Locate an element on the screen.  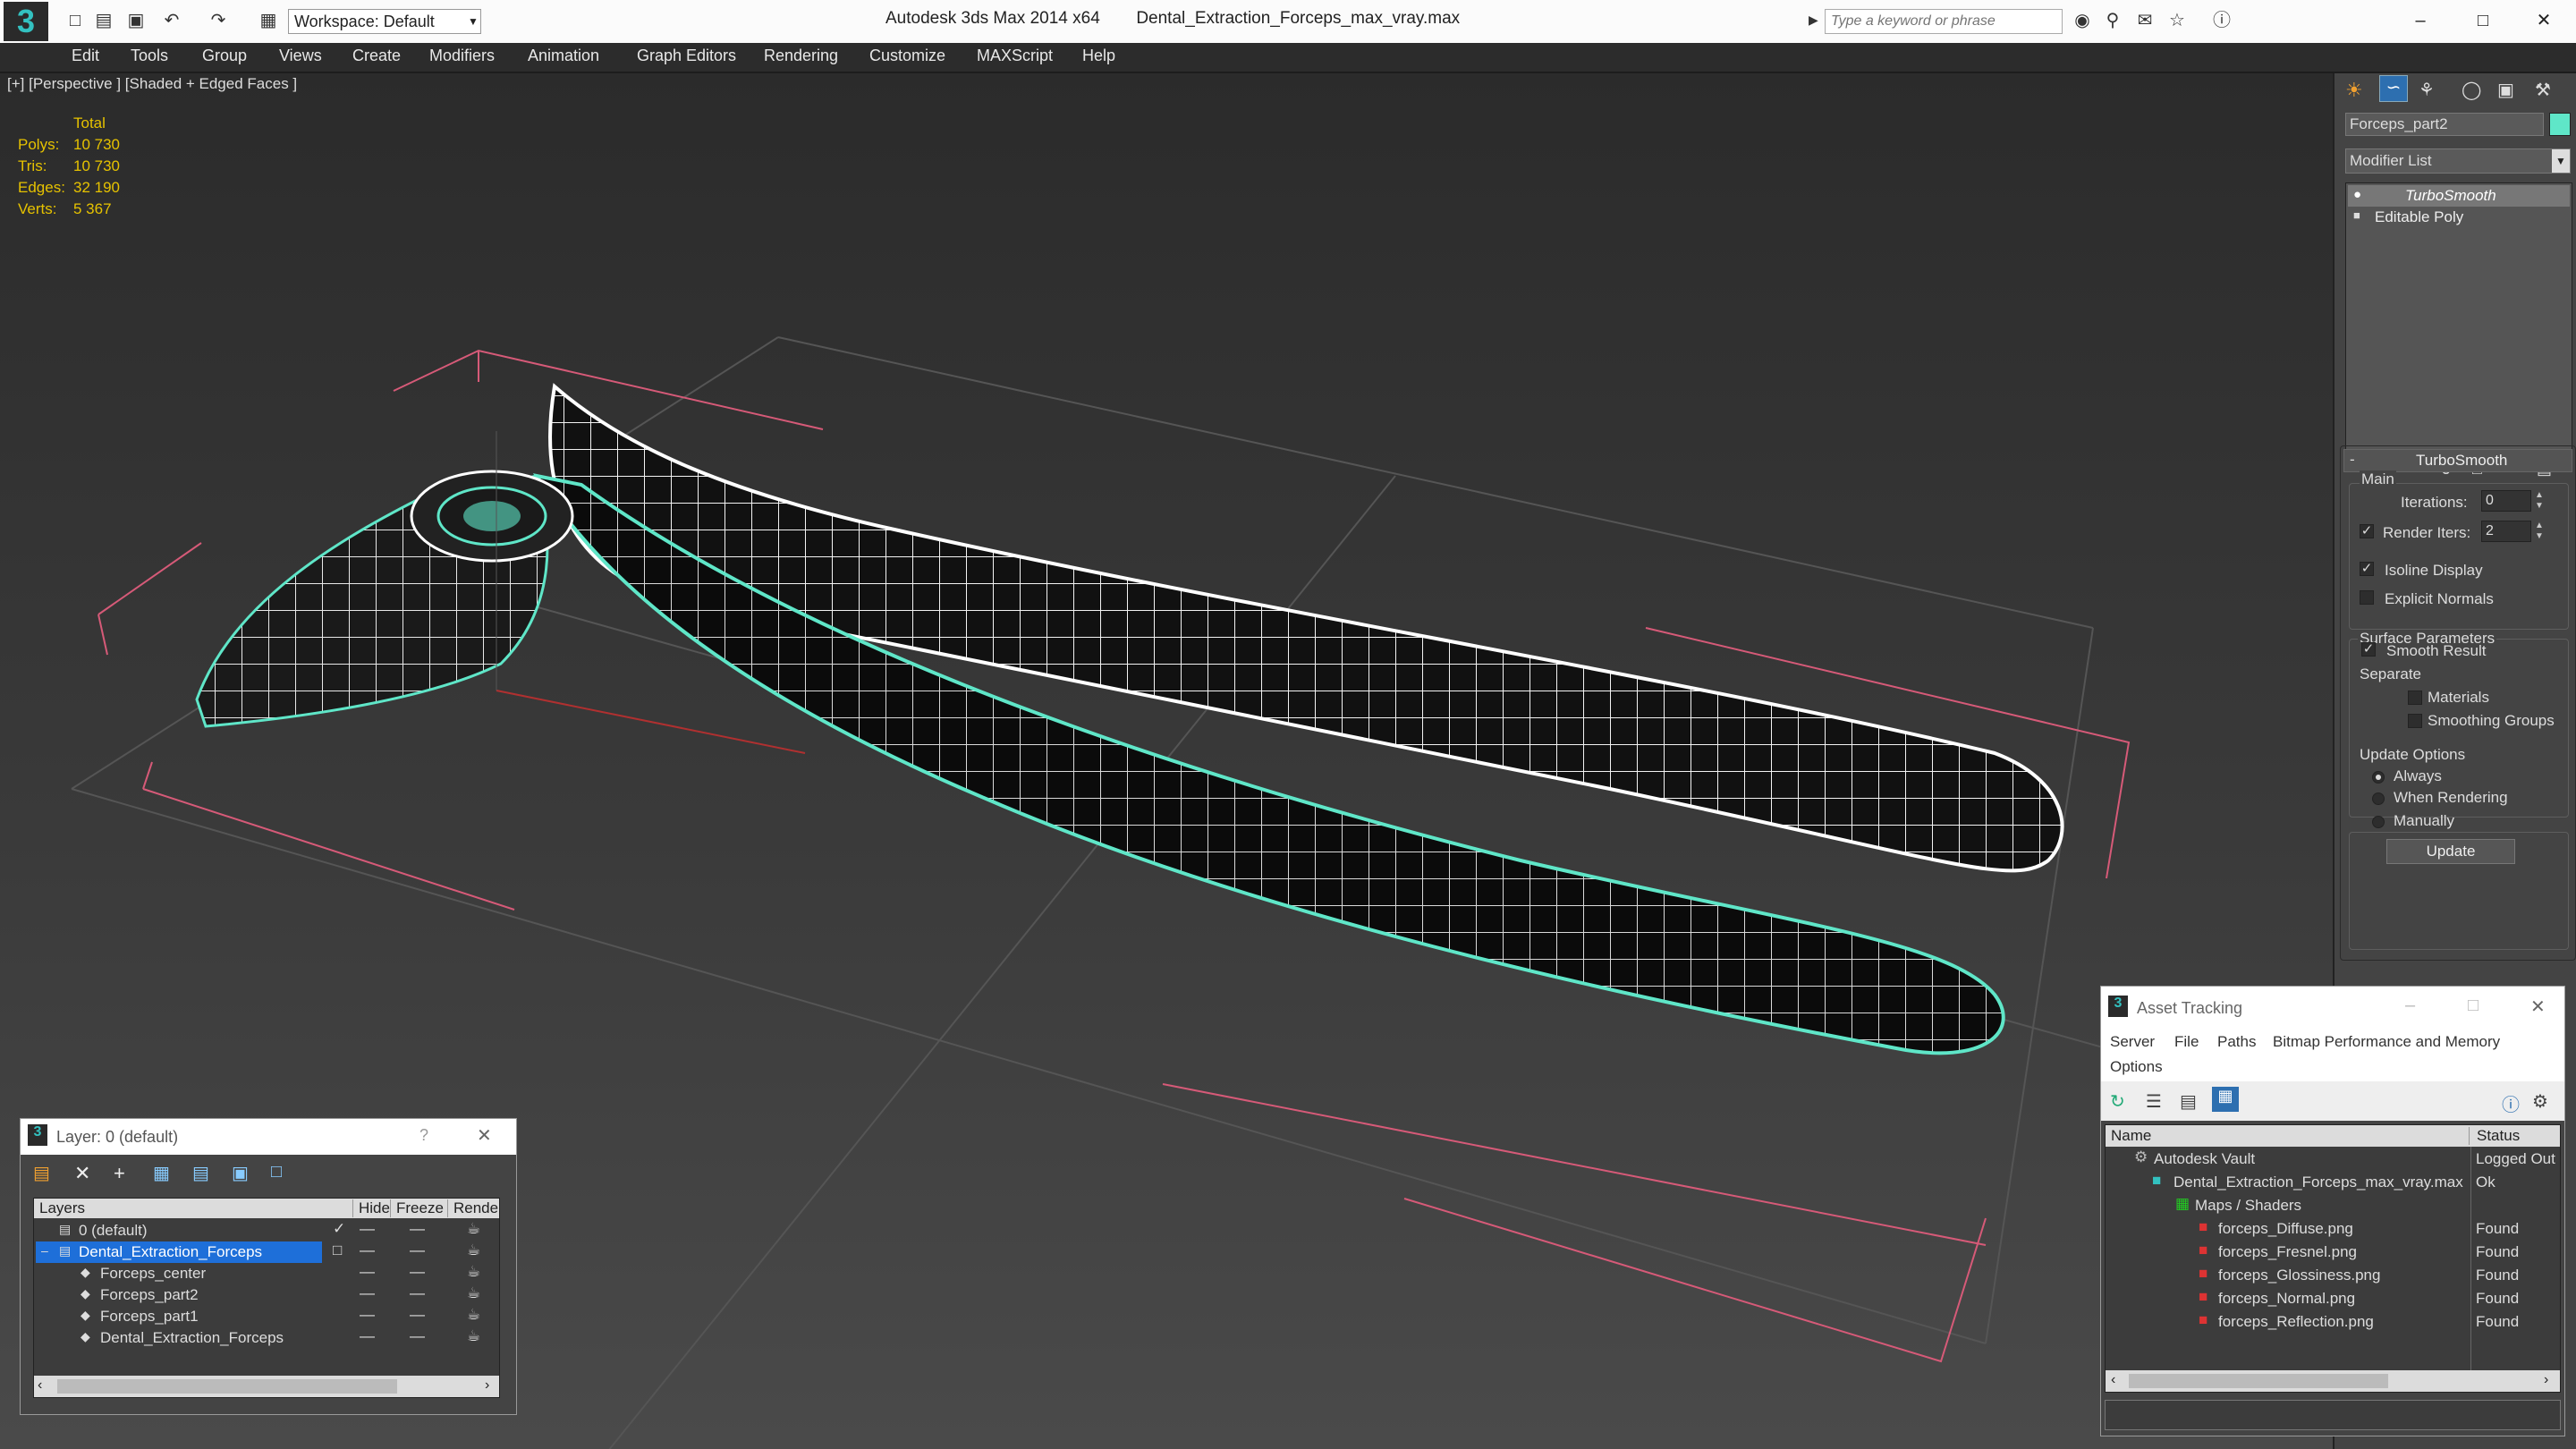
scroll-left-icon: ‹ is located at coordinates (40, 1385).